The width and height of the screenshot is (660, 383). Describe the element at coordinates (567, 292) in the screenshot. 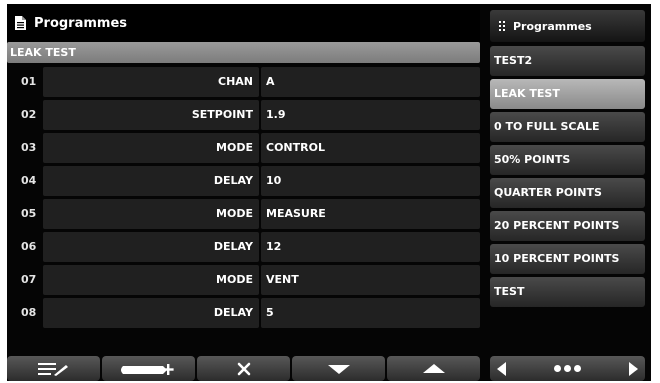

I see `programme-item: TEST` at that location.